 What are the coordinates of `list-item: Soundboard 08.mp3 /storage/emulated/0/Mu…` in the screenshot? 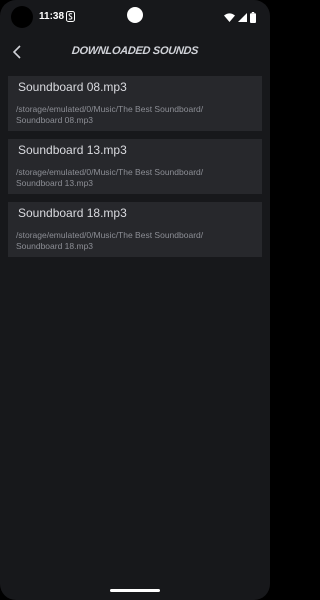 It's located at (135, 103).